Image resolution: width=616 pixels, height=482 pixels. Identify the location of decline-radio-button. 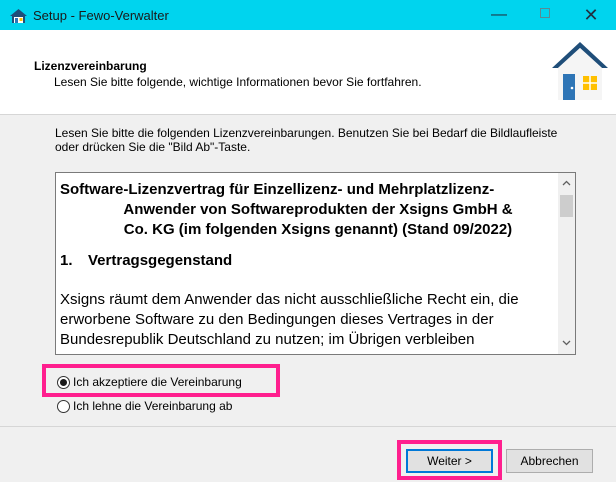
(63, 406).